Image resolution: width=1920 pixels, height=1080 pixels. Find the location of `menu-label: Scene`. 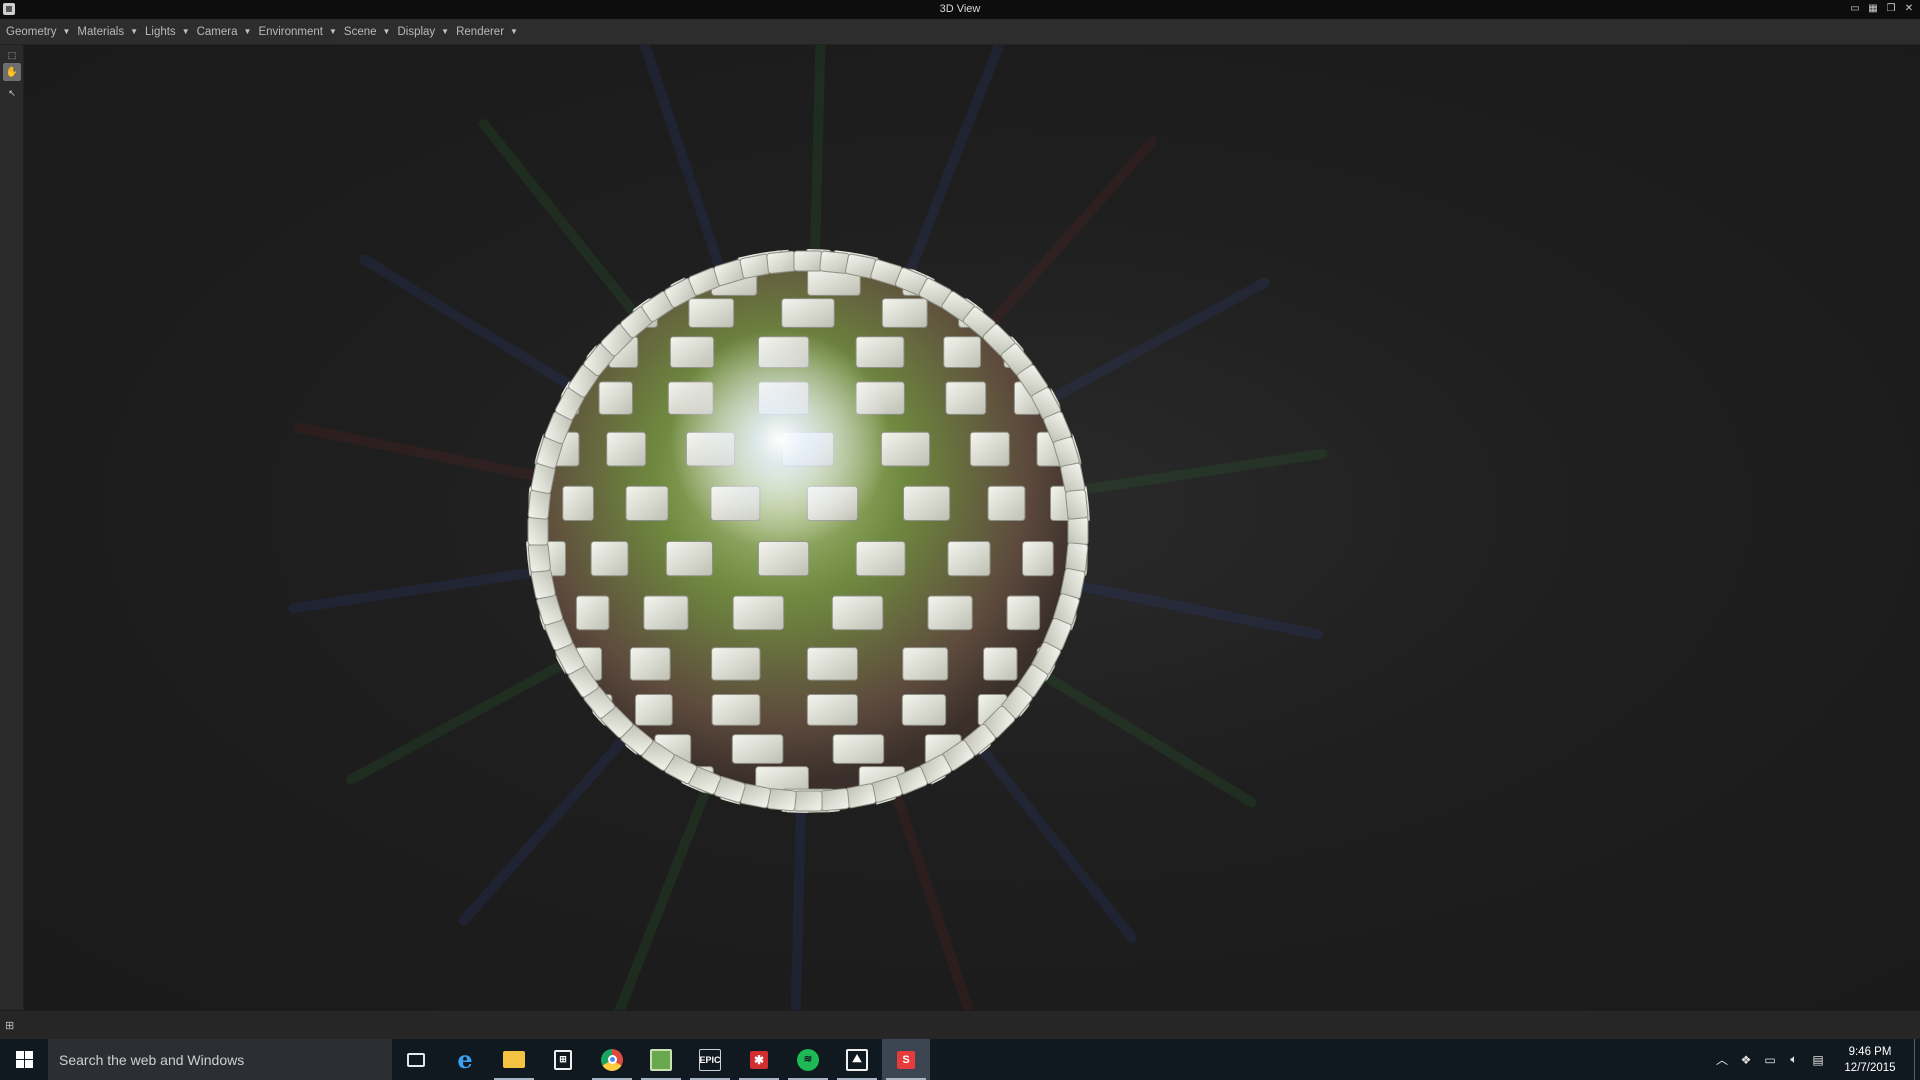

menu-label: Scene is located at coordinates (360, 31).